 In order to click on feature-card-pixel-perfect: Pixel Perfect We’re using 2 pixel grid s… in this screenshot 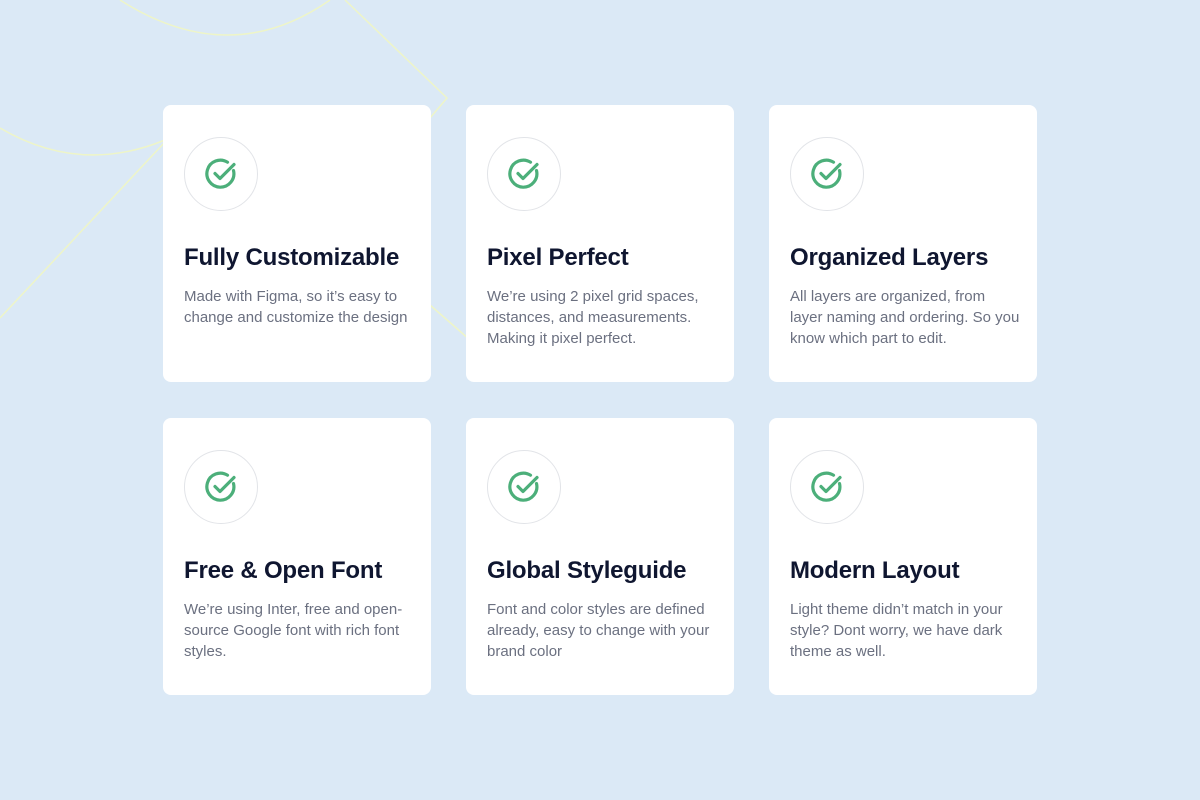, I will do `click(600, 243)`.